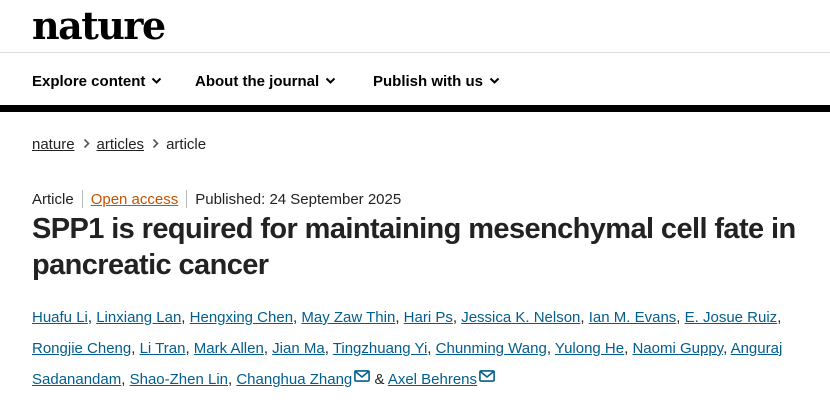 This screenshot has width=830, height=409. I want to click on author-link: Chunming Wang, so click(491, 348).